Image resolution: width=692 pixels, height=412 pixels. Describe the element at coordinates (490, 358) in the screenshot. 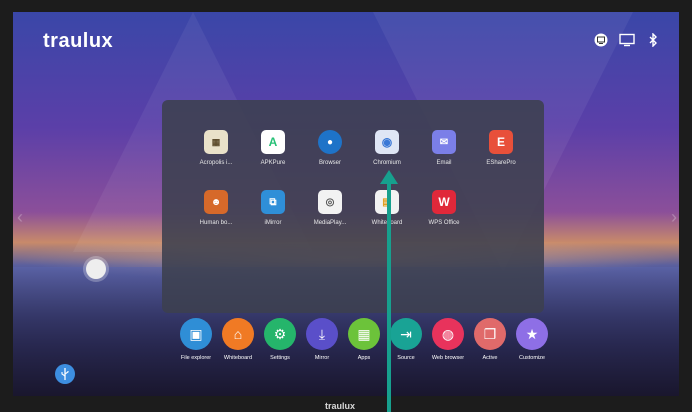

I see `dock-label: Active` at that location.